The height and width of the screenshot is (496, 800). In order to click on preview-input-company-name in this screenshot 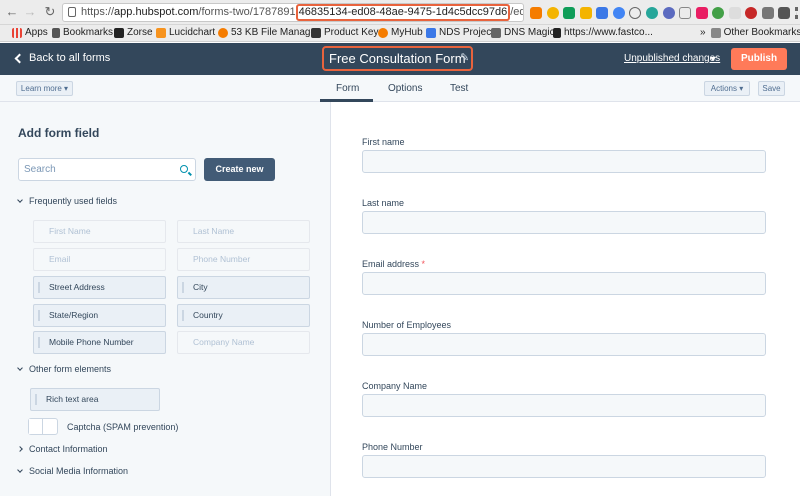, I will do `click(564, 405)`.